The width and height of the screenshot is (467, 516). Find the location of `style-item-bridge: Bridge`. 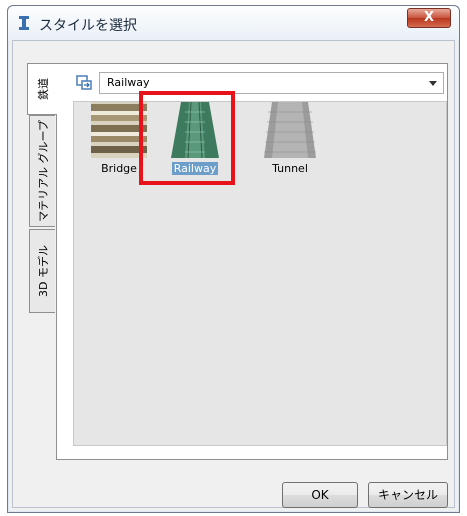

style-item-bridge: Bridge is located at coordinates (119, 142).